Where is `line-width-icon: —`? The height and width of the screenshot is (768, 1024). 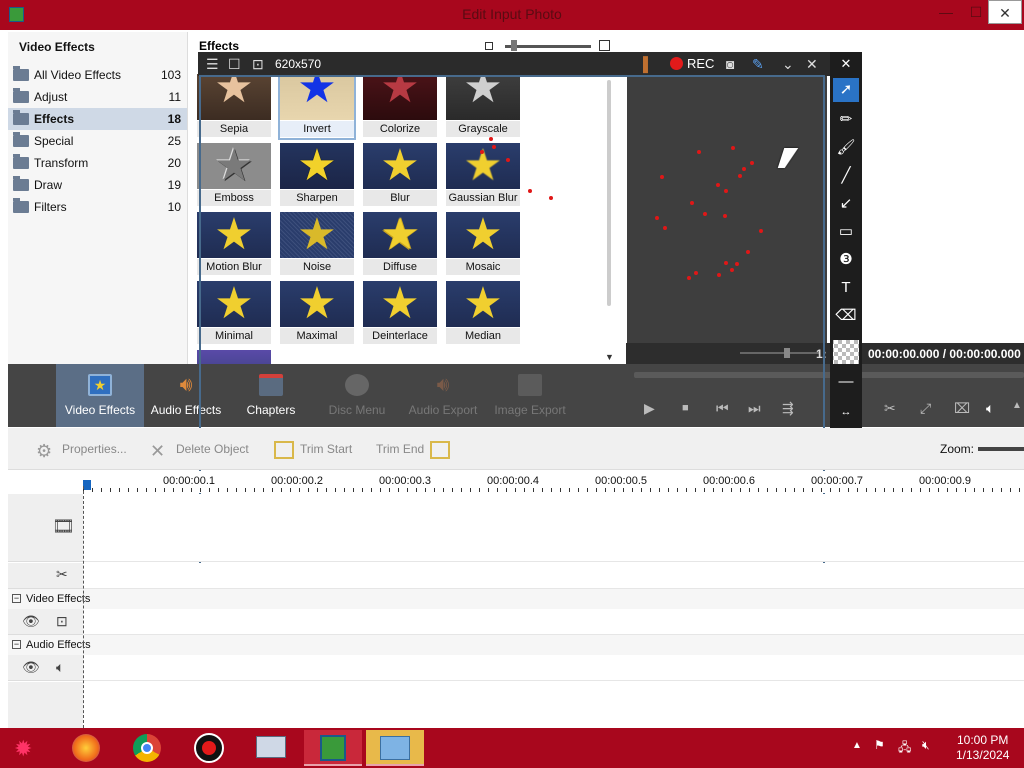
line-width-icon: — is located at coordinates (846, 382).